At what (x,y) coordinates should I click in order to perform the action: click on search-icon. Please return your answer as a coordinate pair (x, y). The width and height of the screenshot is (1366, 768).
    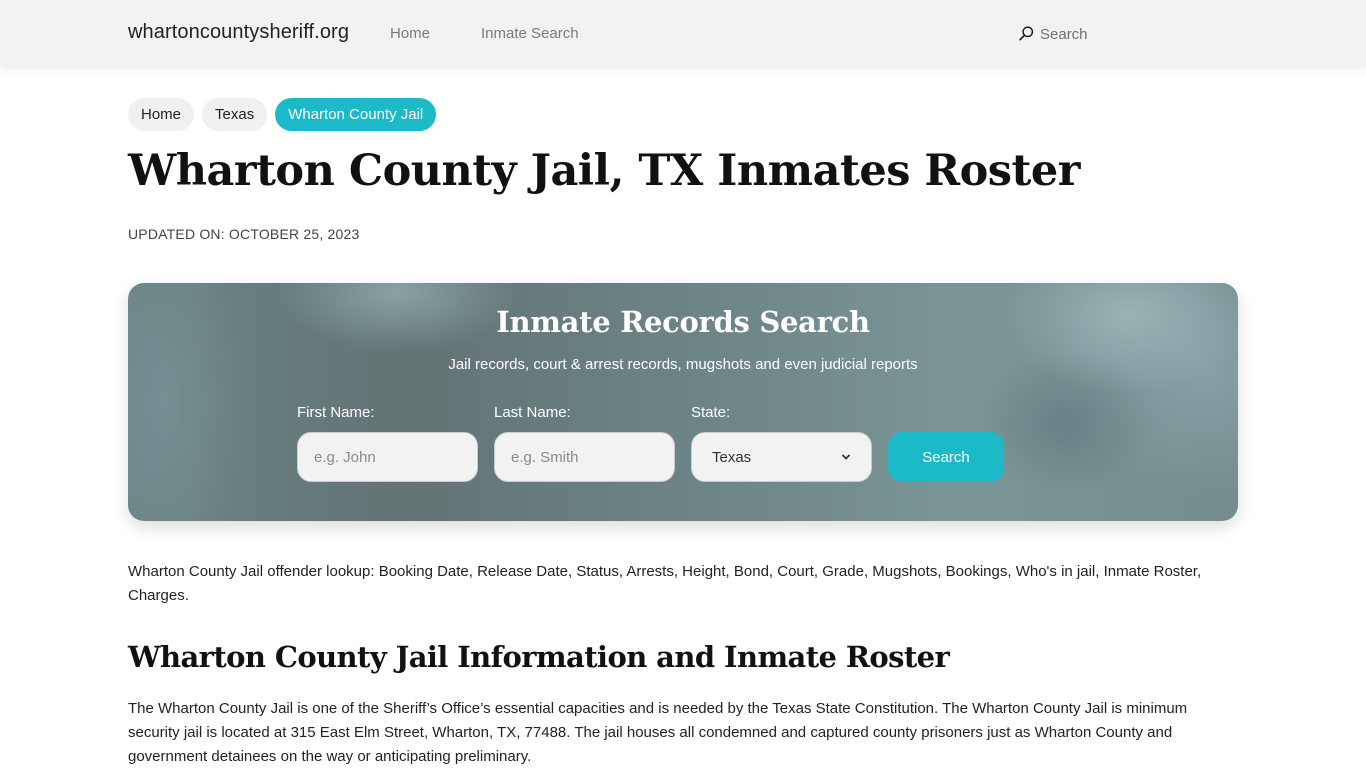
    Looking at the image, I should click on (1026, 32).